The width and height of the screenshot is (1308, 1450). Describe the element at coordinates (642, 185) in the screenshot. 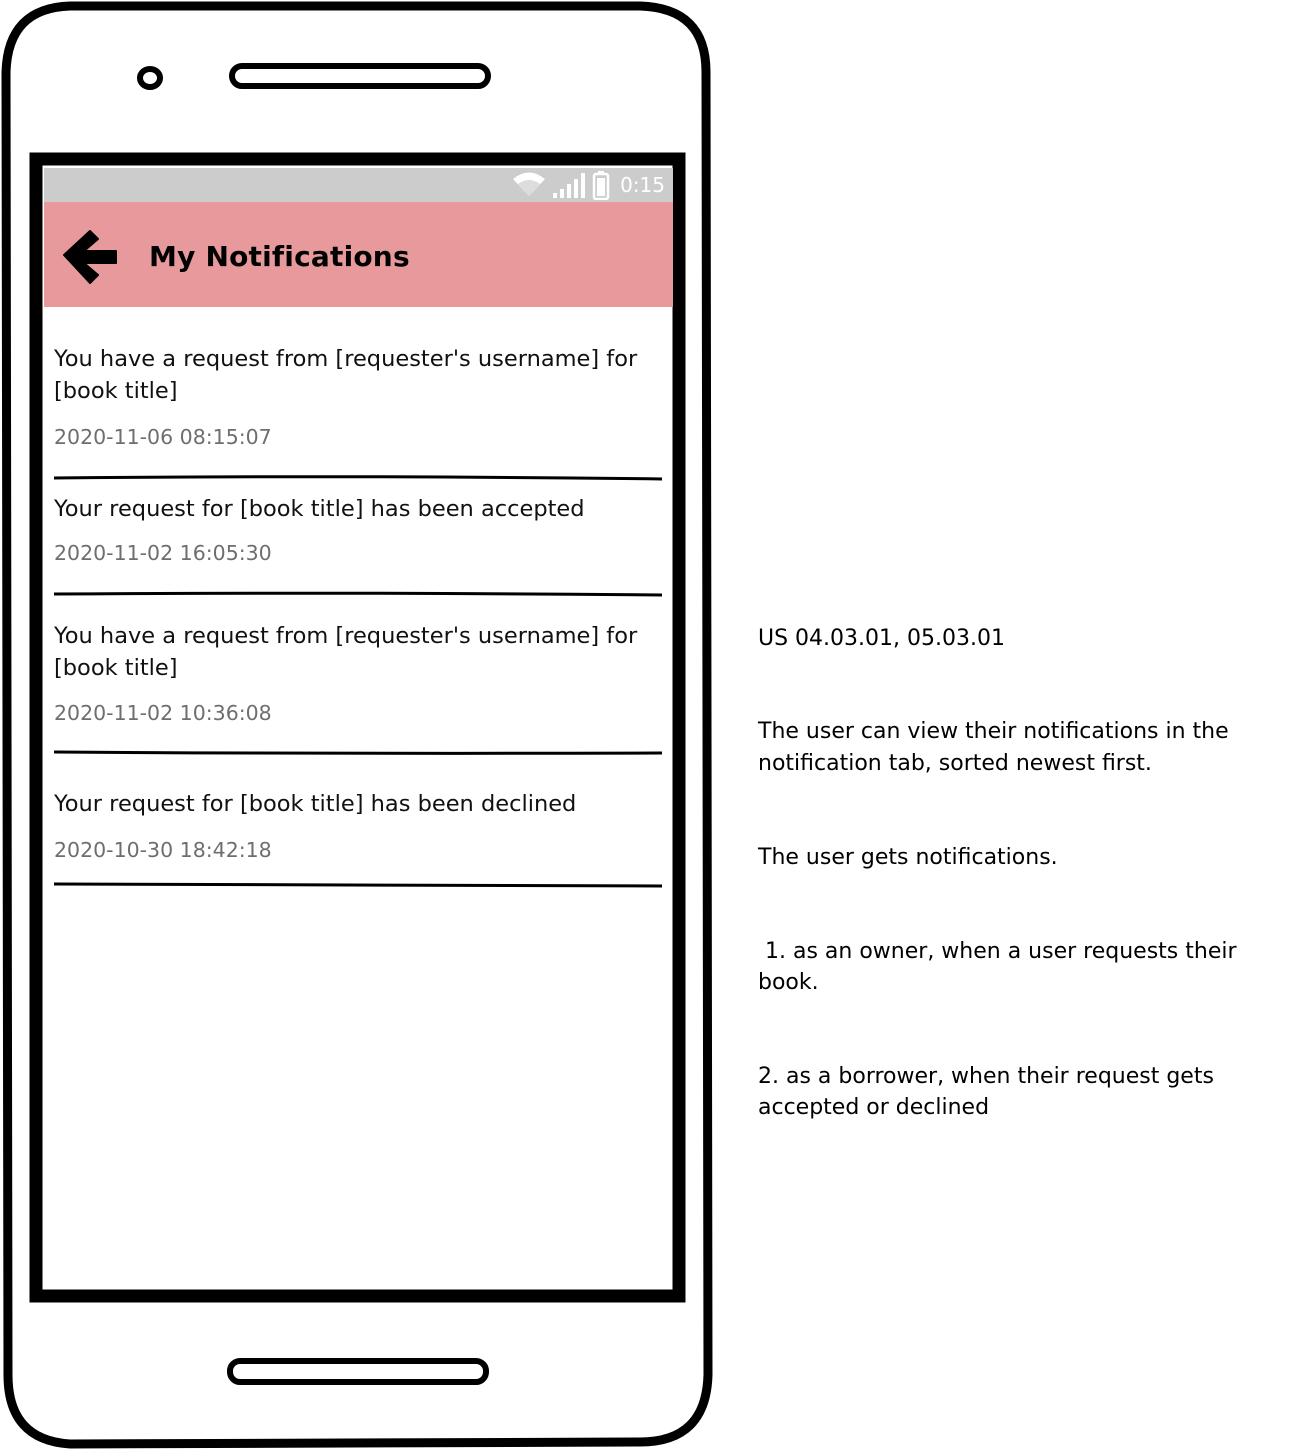

I see `status-time: 0:15` at that location.